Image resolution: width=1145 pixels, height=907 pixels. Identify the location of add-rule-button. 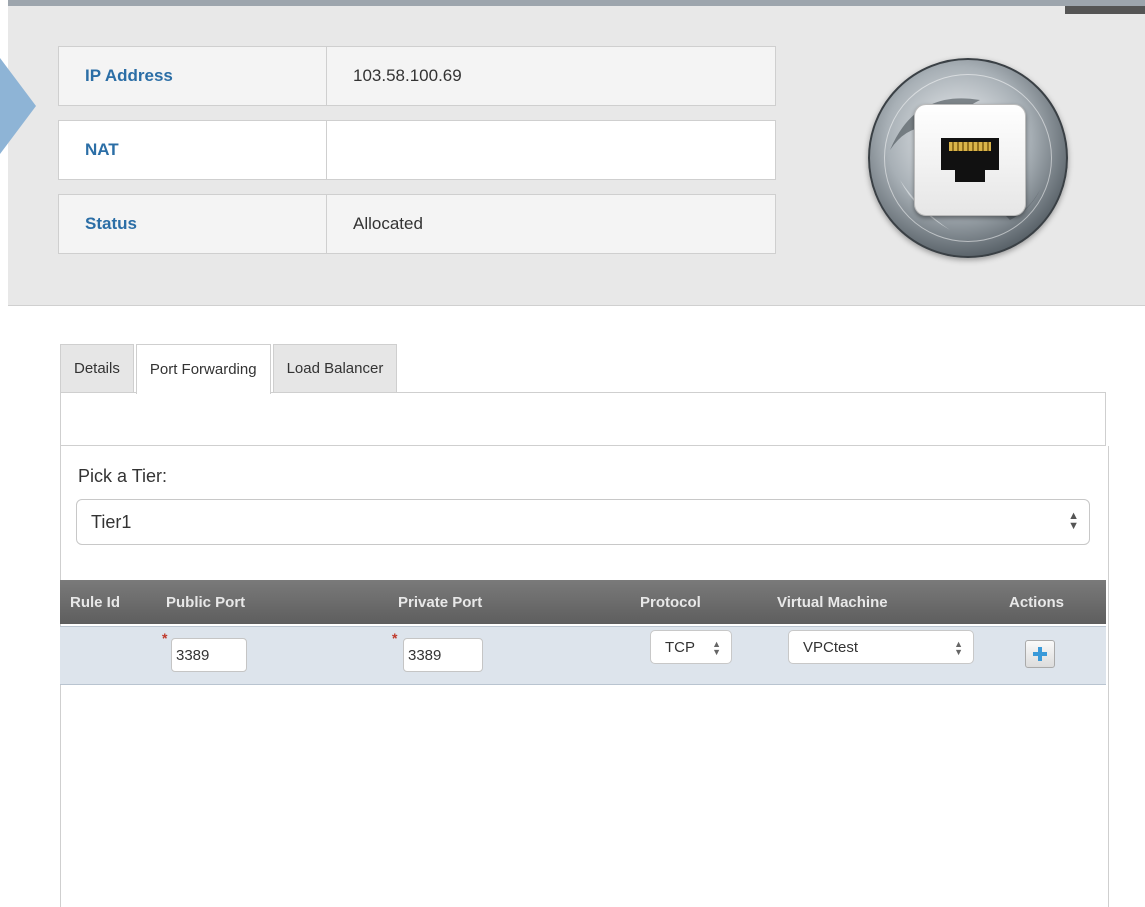
(1040, 654).